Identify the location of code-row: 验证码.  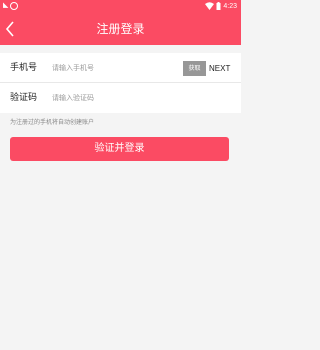
(120, 98).